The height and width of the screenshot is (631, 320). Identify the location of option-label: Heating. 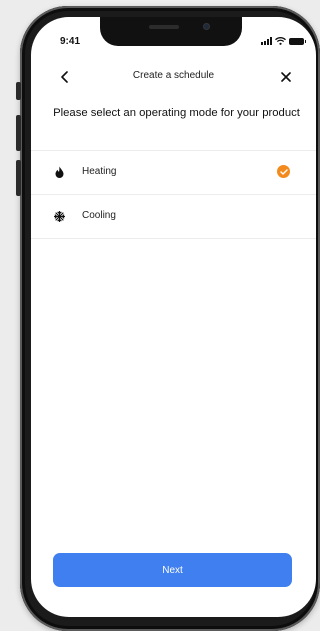
(99, 171).